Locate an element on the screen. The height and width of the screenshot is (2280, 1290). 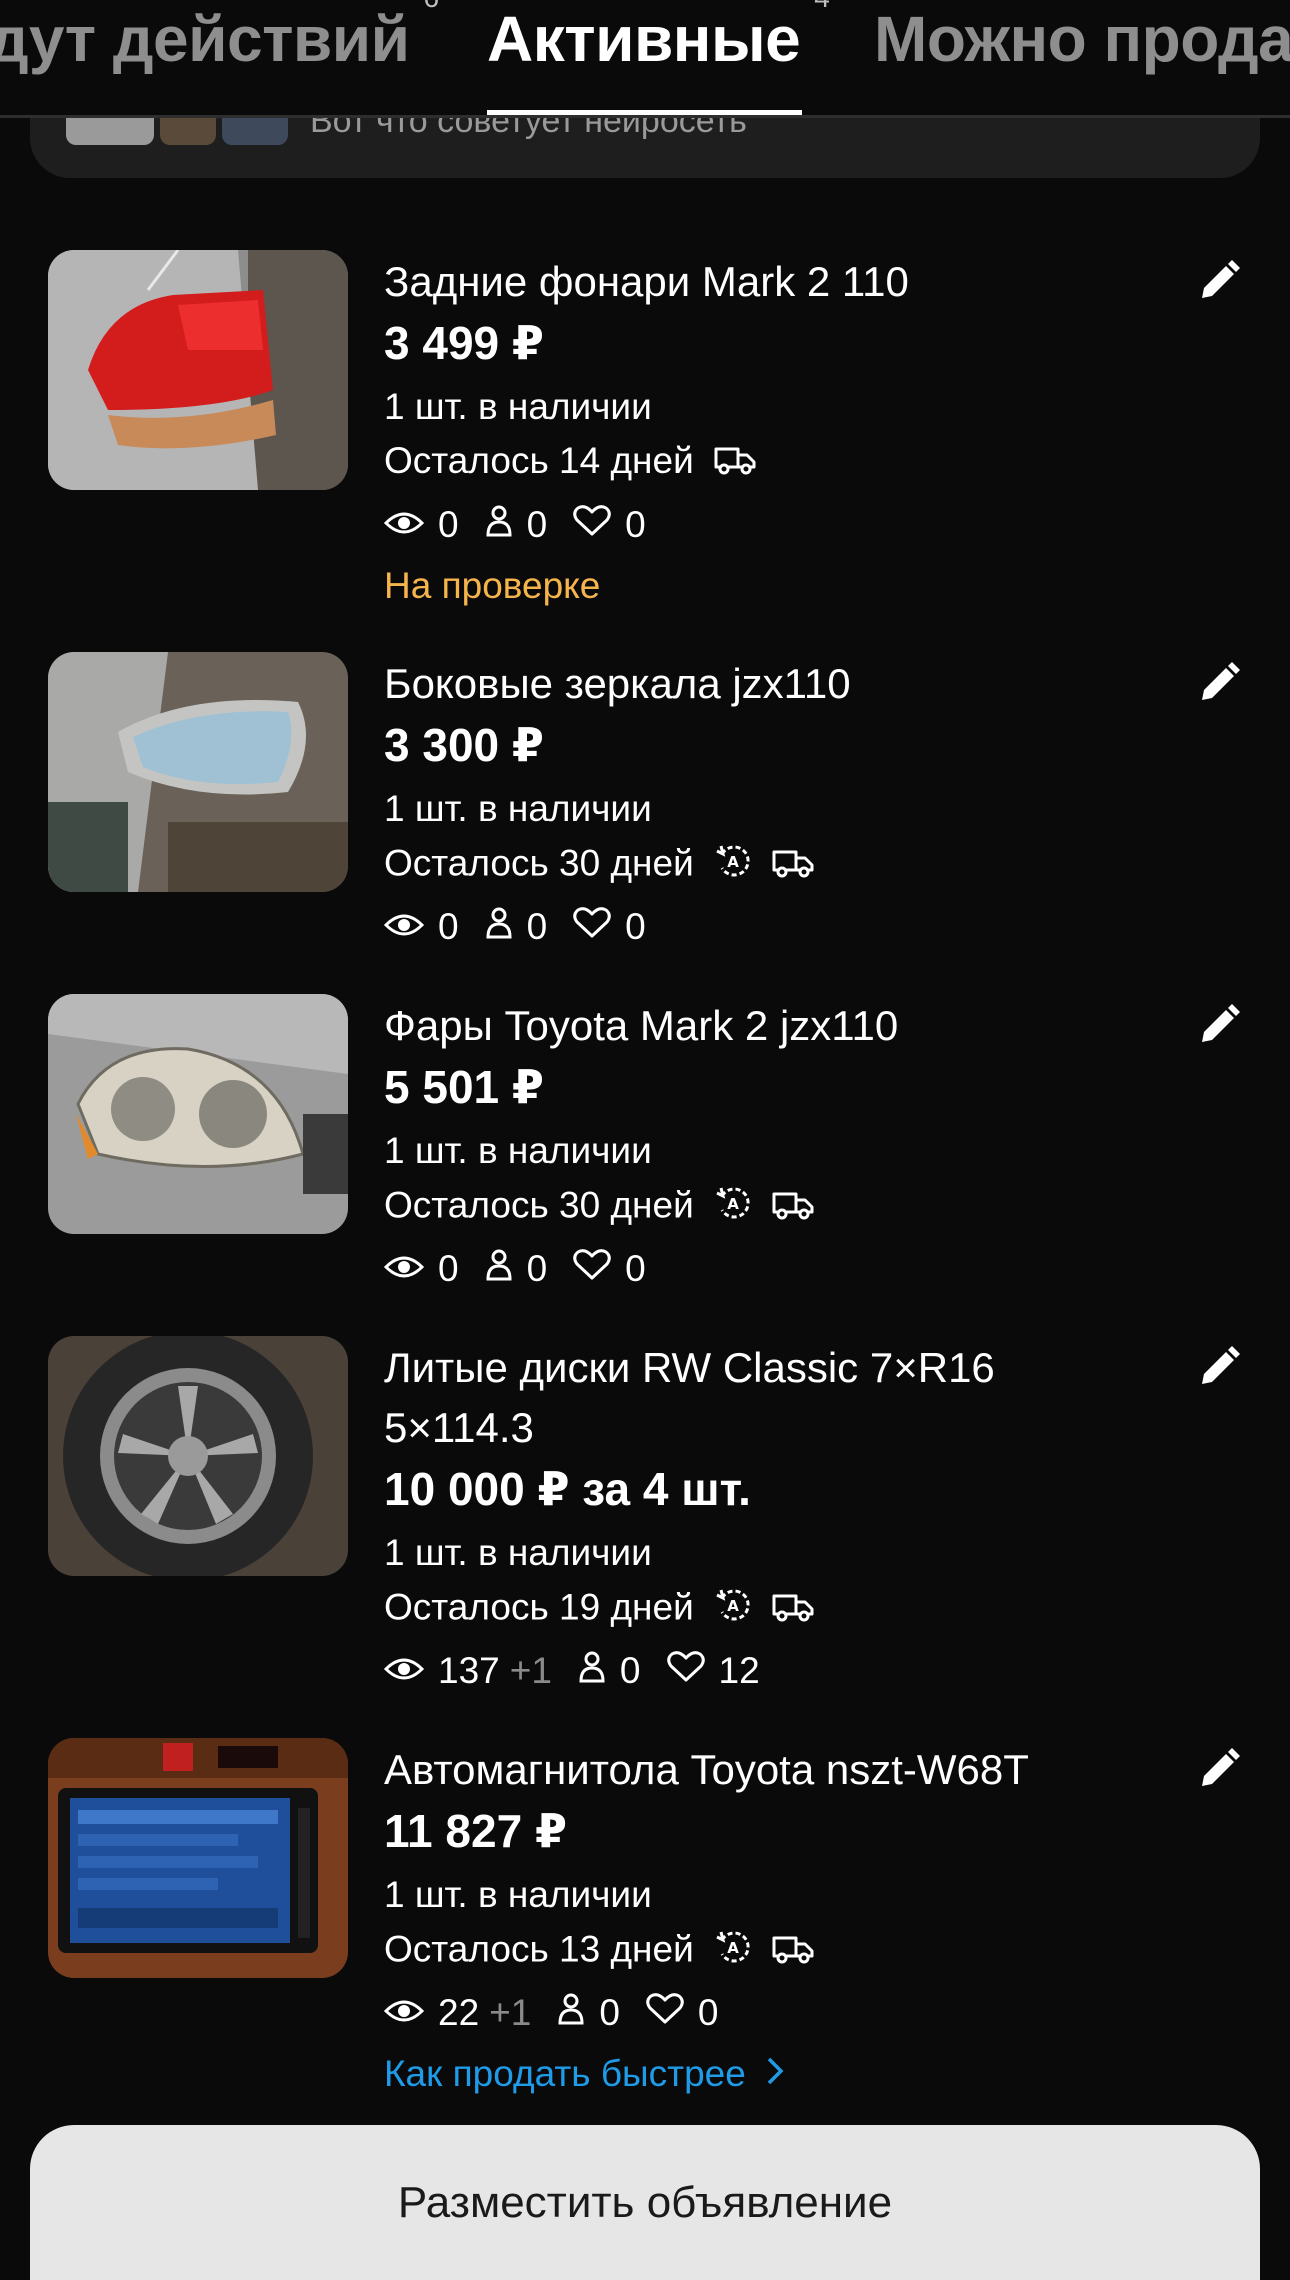
listing-days-left: Осталось 14 дней is located at coordinates (539, 460).